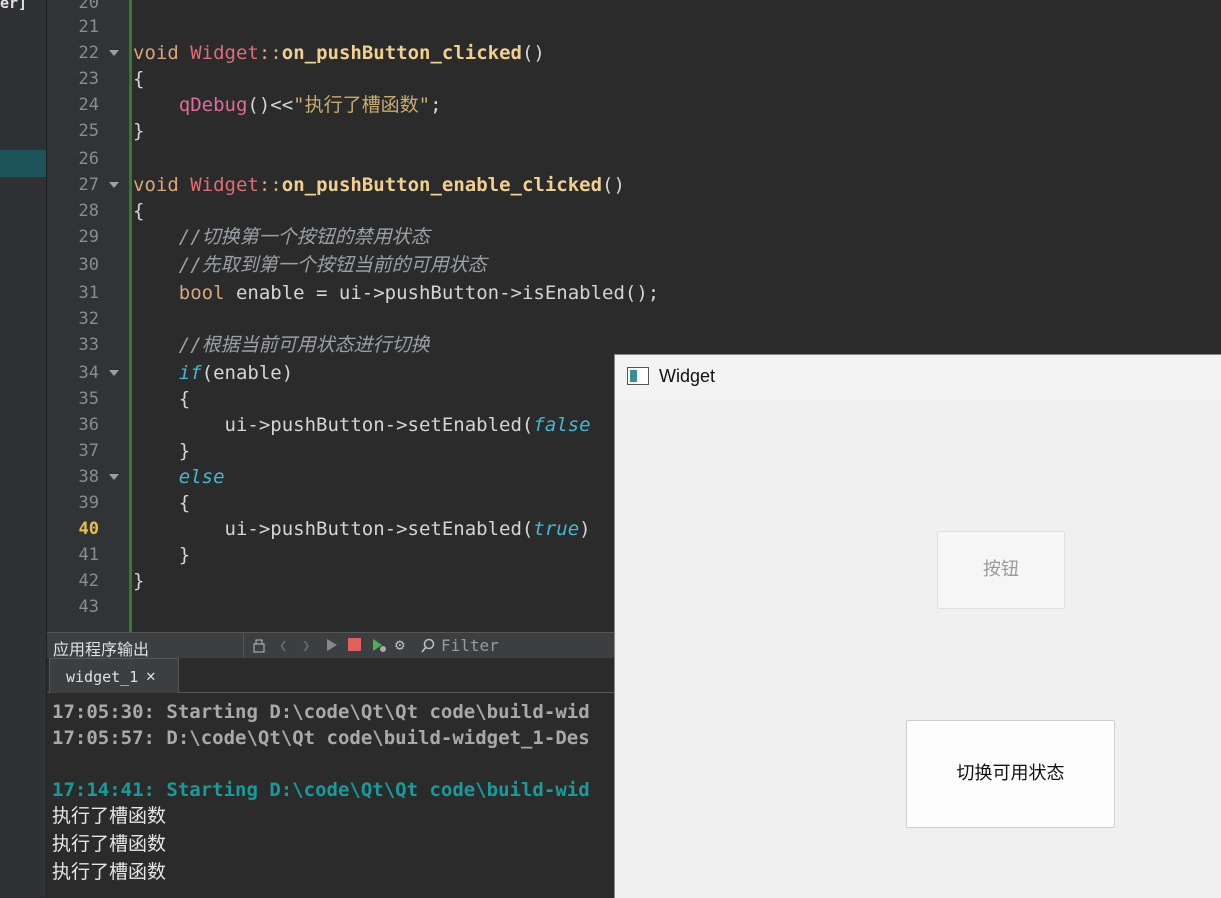 The width and height of the screenshot is (1221, 898). What do you see at coordinates (88, 159) in the screenshot?
I see `line-number: 26` at bounding box center [88, 159].